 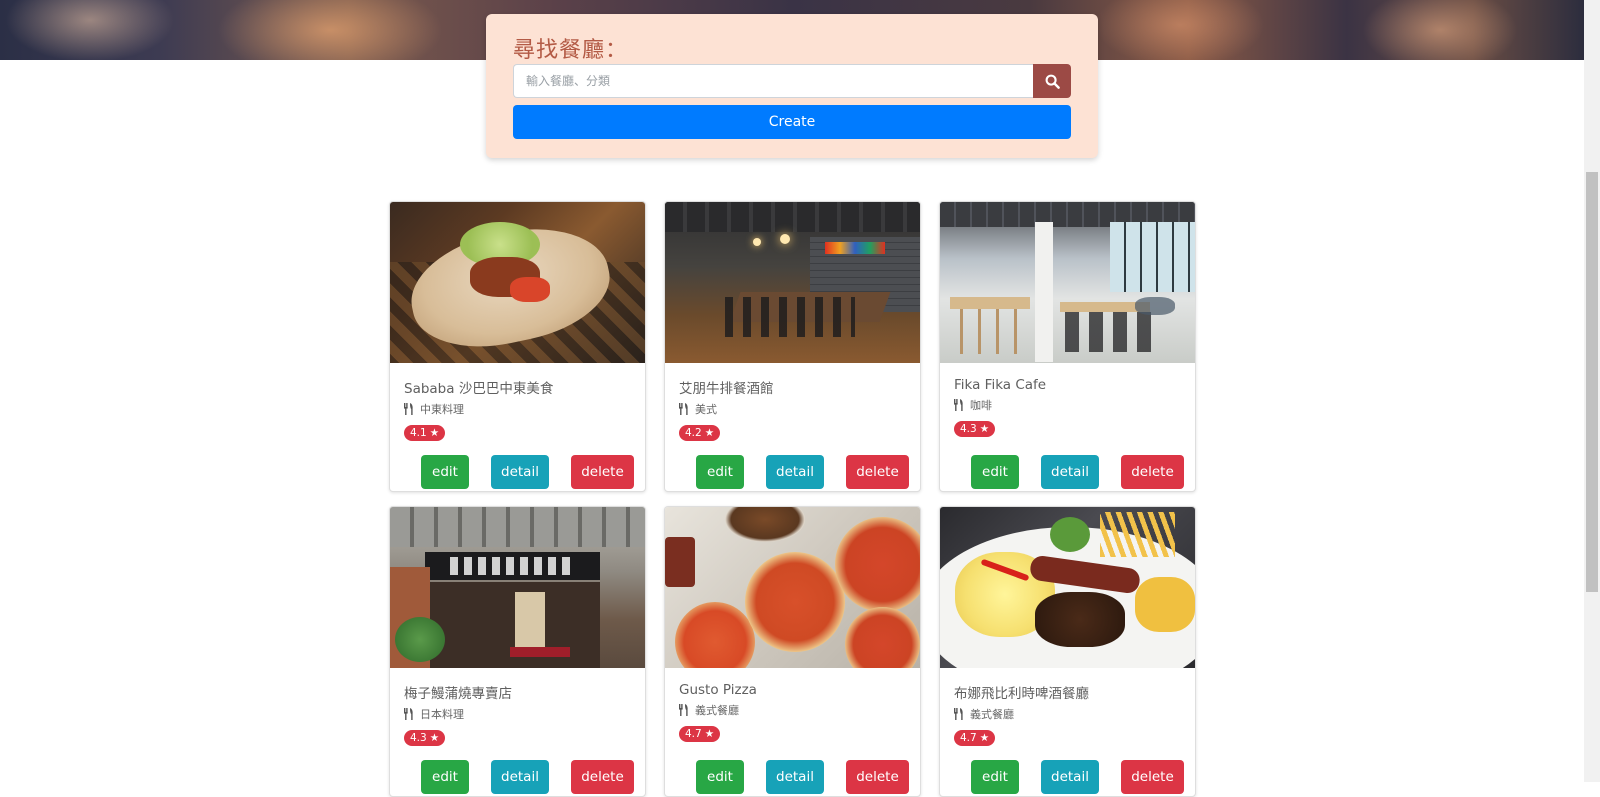 What do you see at coordinates (792, 587) in the screenshot?
I see `pizza-photo` at bounding box center [792, 587].